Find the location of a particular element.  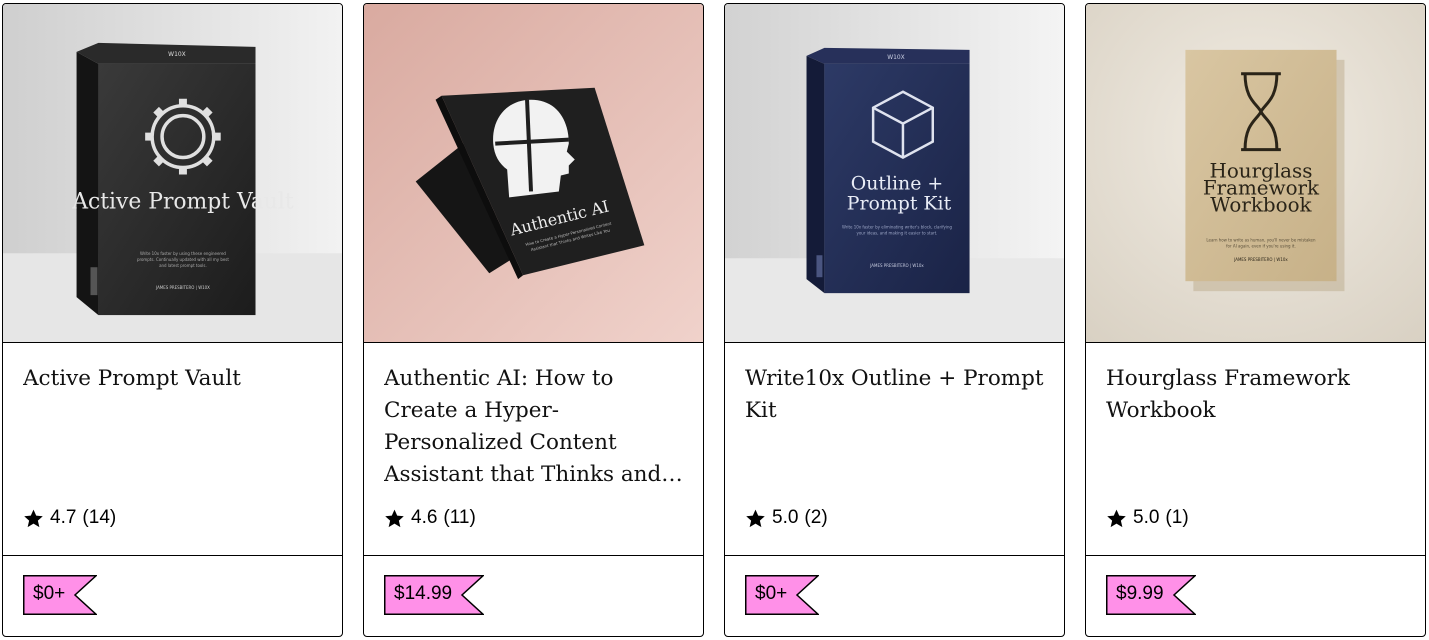

price-tag: $14.99 is located at coordinates (434, 595).